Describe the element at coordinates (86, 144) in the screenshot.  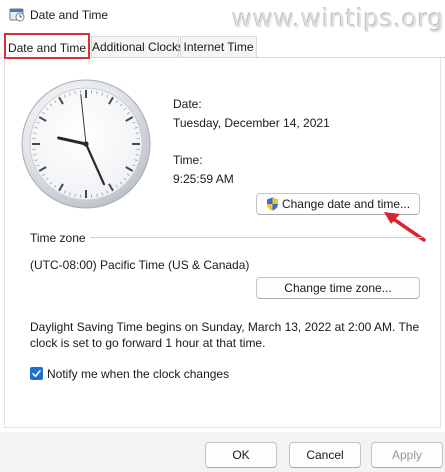
I see `analog-clock` at that location.